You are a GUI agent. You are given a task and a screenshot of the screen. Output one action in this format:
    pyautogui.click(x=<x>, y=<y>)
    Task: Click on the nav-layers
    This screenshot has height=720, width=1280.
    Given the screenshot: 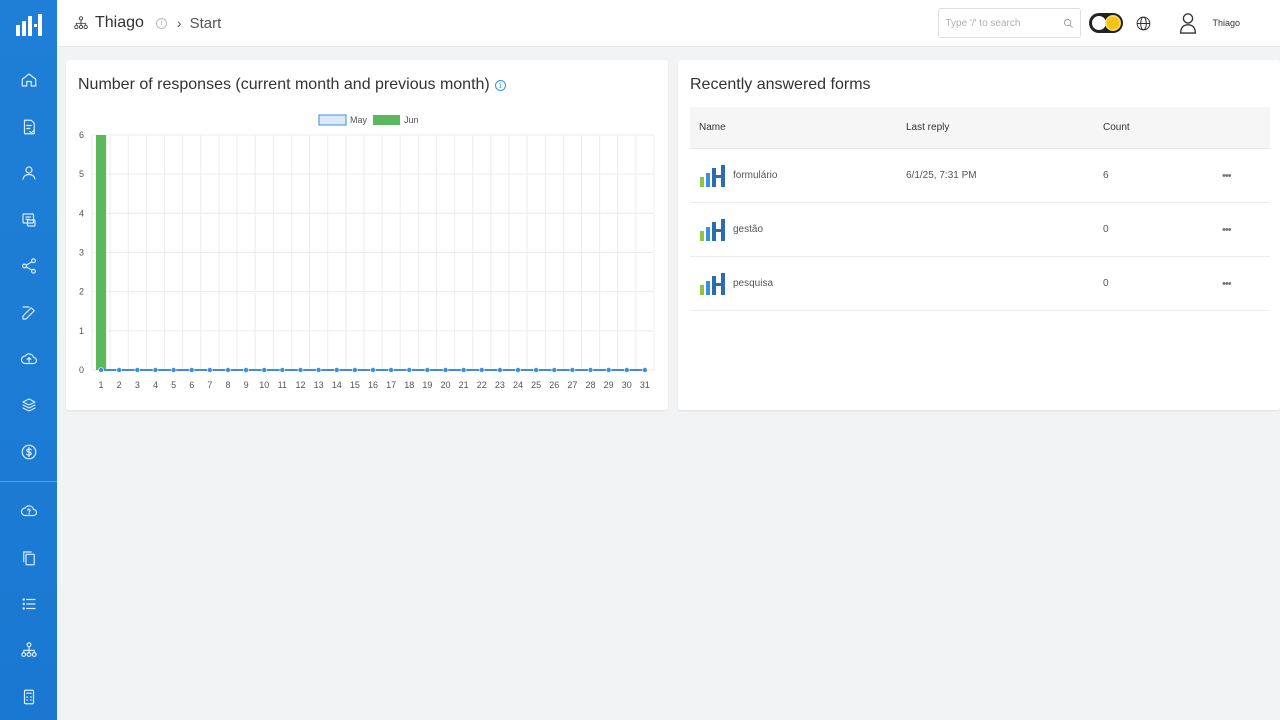 What is the action you would take?
    pyautogui.click(x=28, y=405)
    